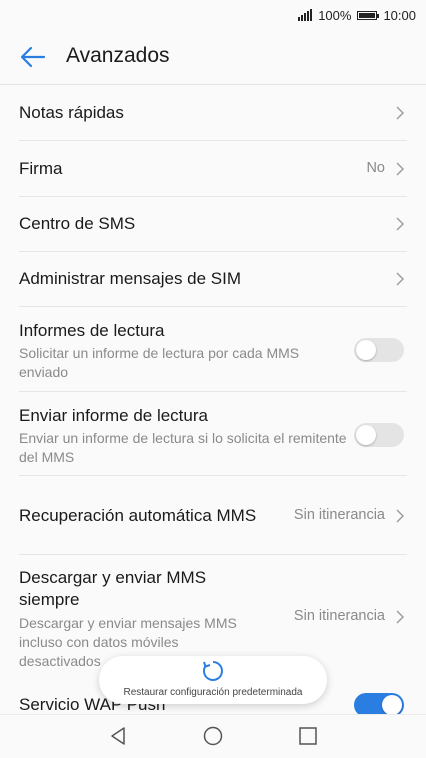 The image size is (426, 758). What do you see at coordinates (375, 168) in the screenshot?
I see `setting-value: No` at bounding box center [375, 168].